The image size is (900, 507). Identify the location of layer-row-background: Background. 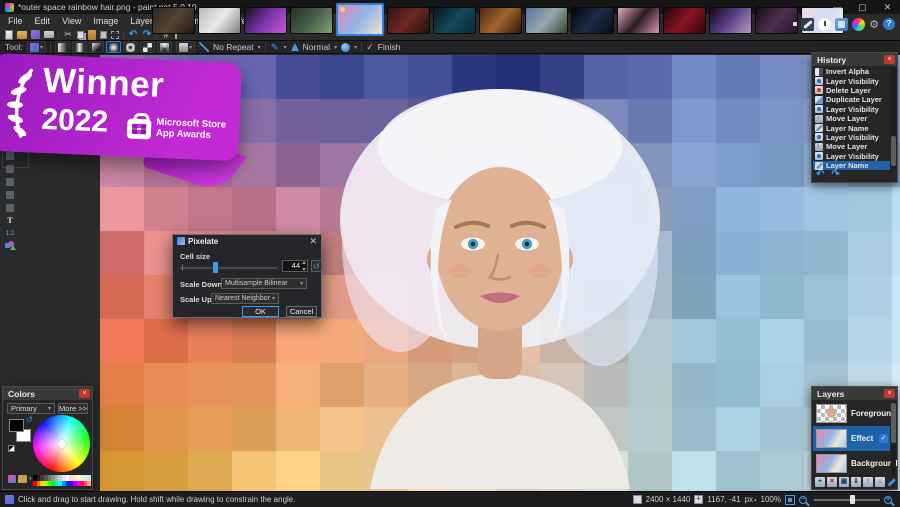
(855, 463).